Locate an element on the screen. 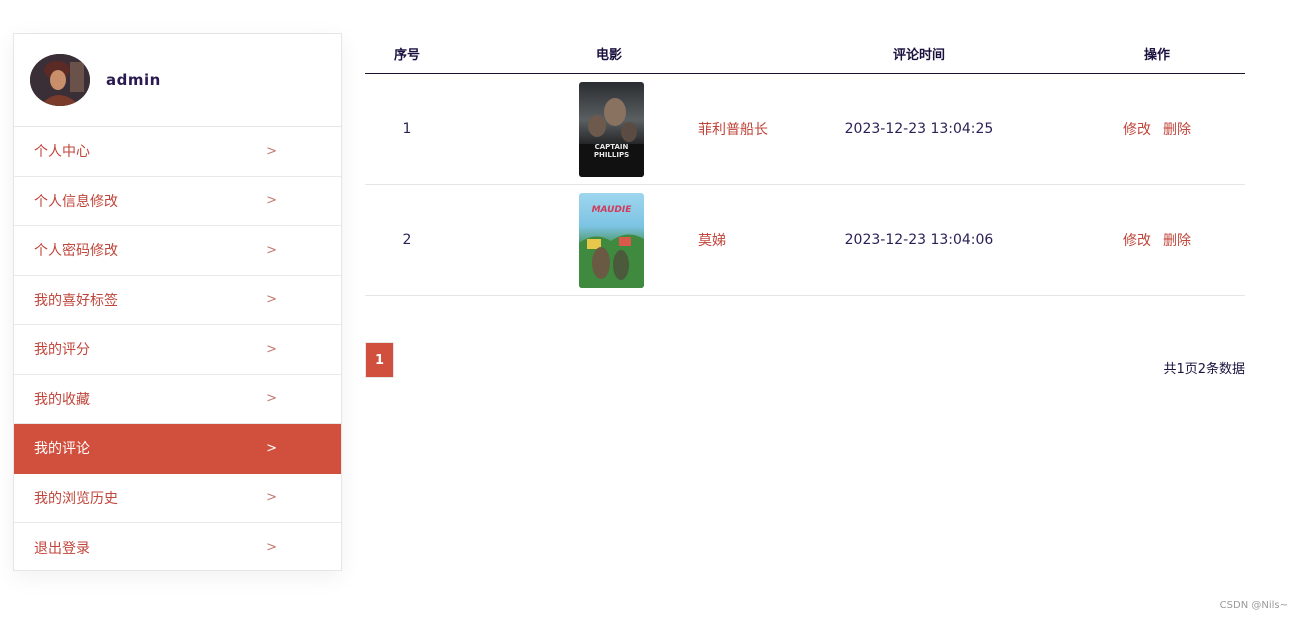 The width and height of the screenshot is (1302, 619). sidebar-item-label: 个人信息修改 is located at coordinates (76, 201).